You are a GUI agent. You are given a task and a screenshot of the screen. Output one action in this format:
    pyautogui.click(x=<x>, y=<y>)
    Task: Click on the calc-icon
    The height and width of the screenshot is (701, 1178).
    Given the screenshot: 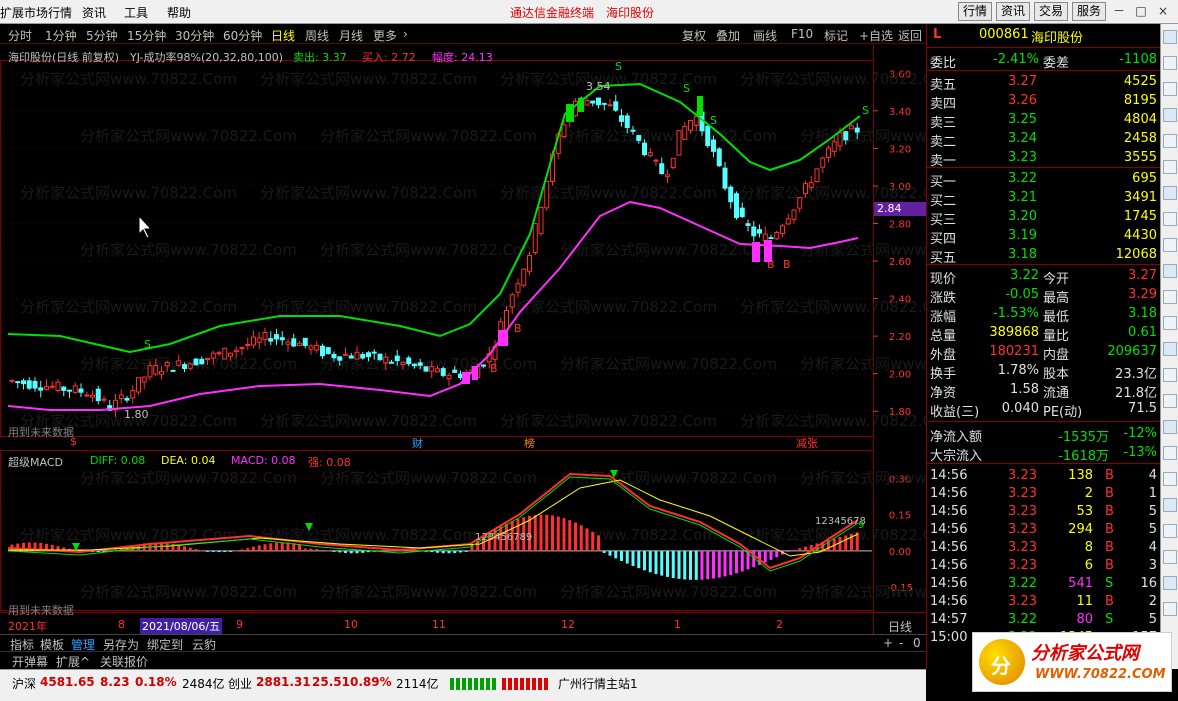 What is the action you would take?
    pyautogui.click(x=1170, y=297)
    